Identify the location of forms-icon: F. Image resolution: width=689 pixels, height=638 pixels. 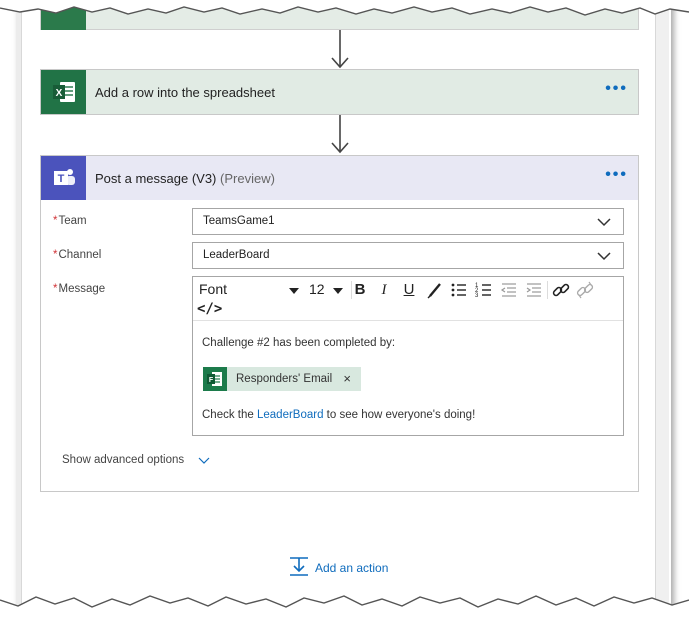
(215, 379).